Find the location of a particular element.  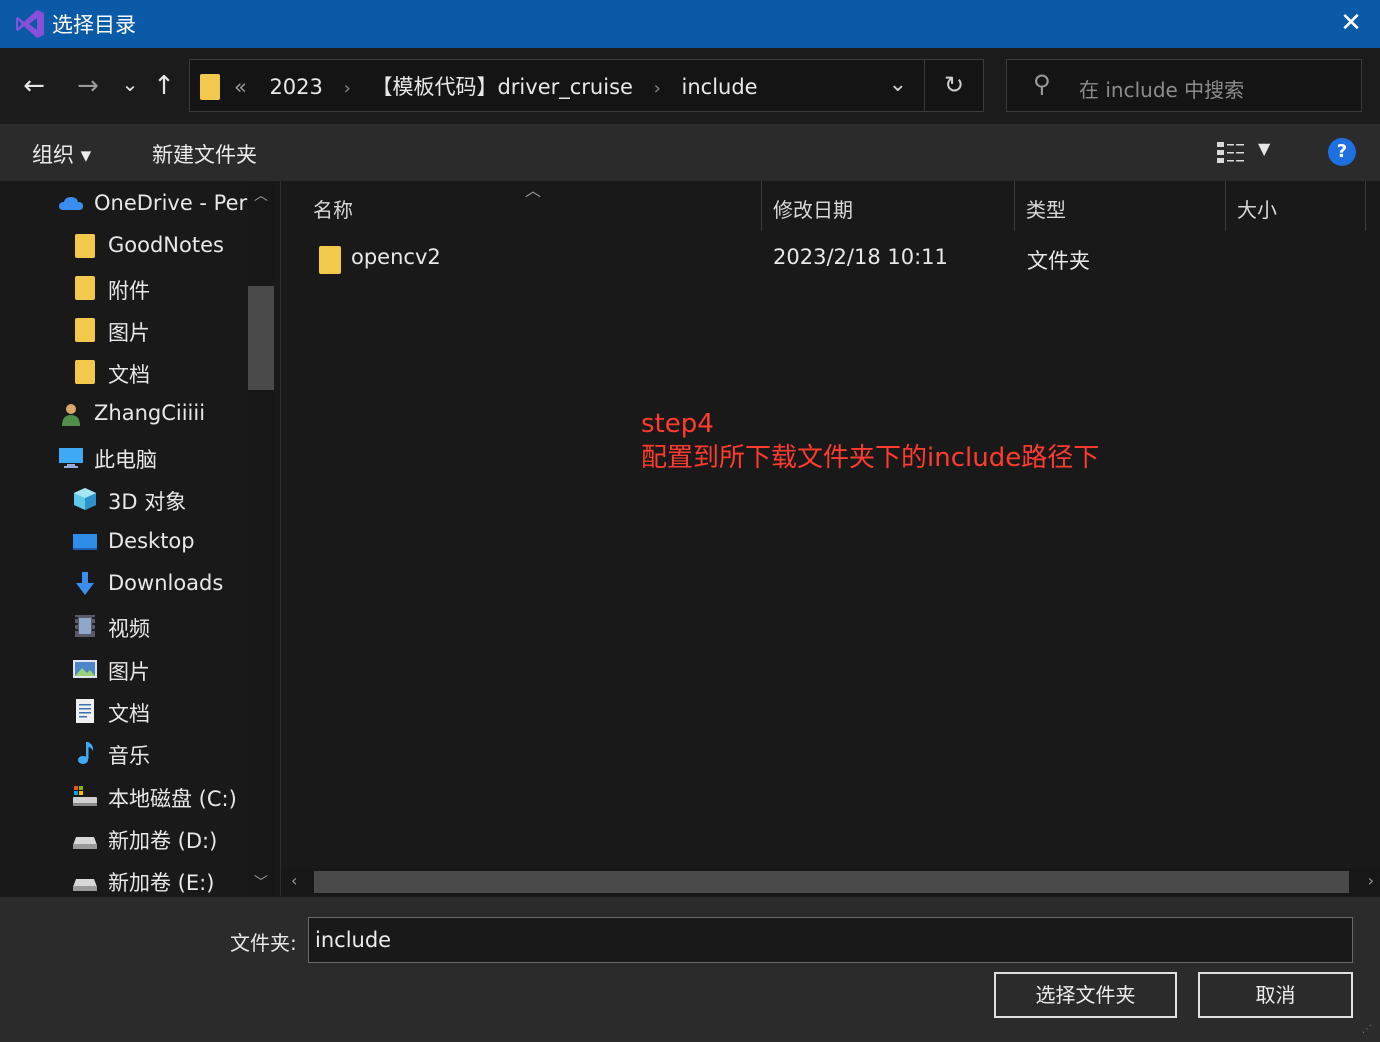

refresh-icon: ↻ is located at coordinates (953, 85).